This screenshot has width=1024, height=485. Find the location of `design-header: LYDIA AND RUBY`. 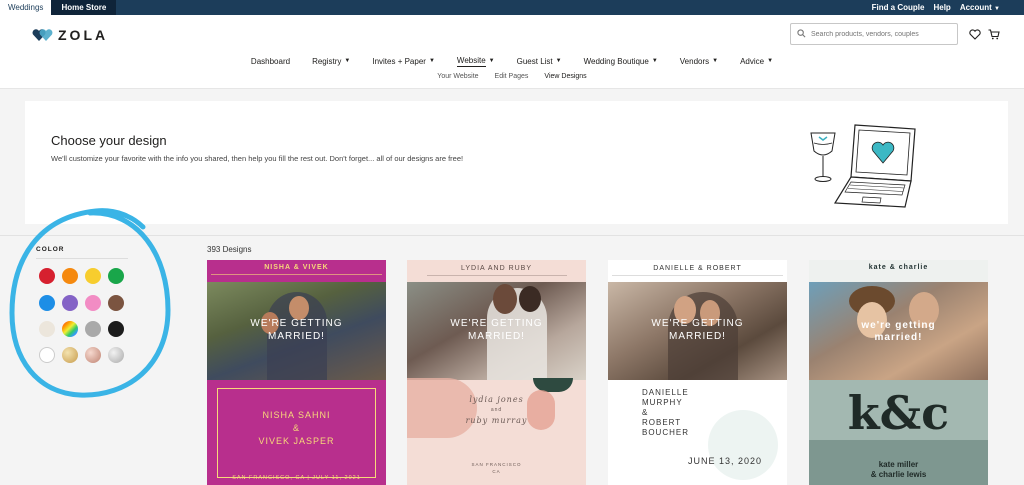

design-header: LYDIA AND RUBY is located at coordinates (496, 268).